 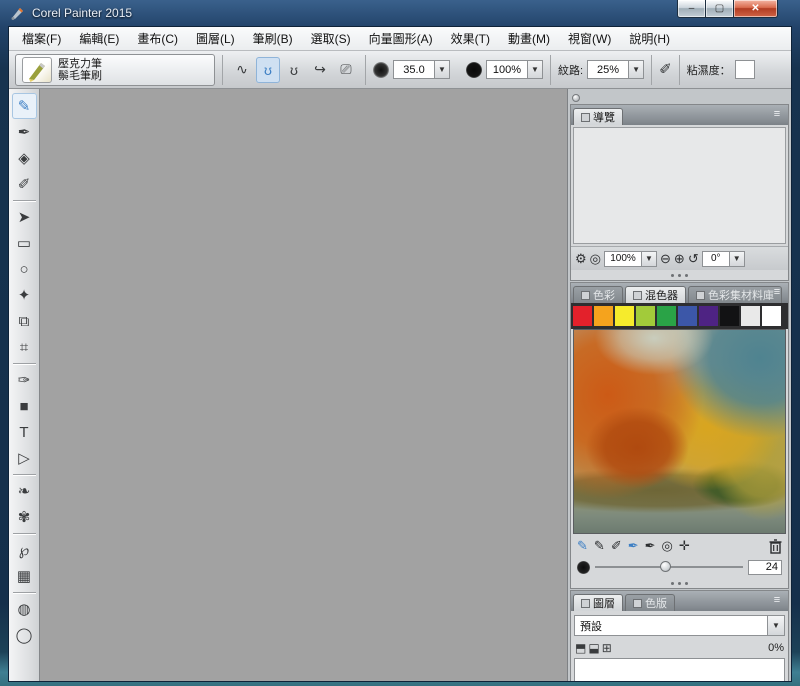 I want to click on navigator-zoom-value: 100%, so click(x=623, y=258).